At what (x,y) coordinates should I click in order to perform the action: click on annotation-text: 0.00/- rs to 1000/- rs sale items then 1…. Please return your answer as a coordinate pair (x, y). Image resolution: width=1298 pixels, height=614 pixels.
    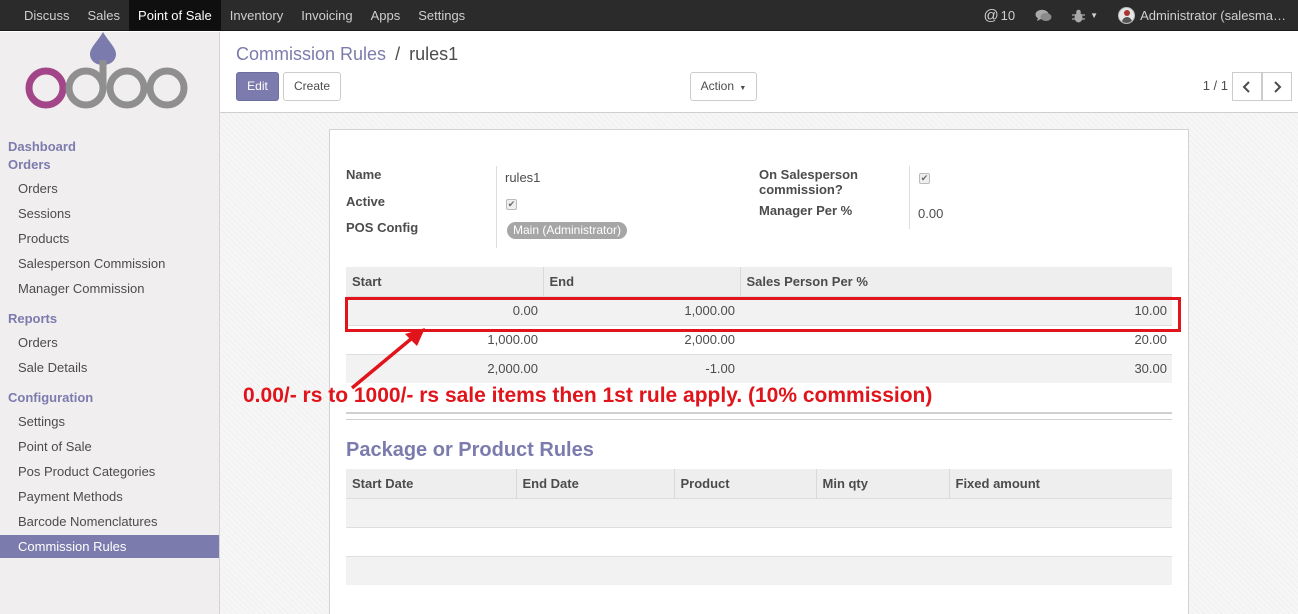
    Looking at the image, I should click on (588, 395).